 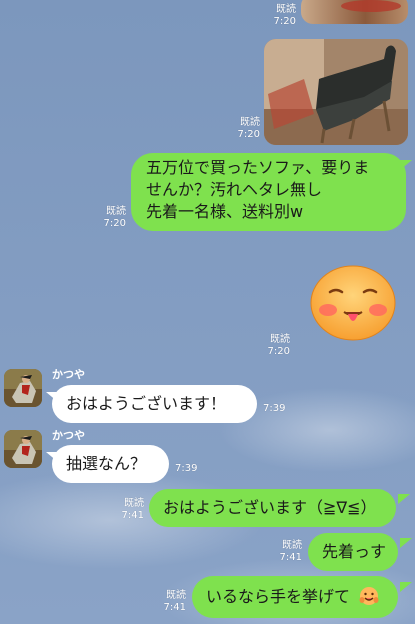 I want to click on blushing-face-sticker-icon, so click(x=353, y=302).